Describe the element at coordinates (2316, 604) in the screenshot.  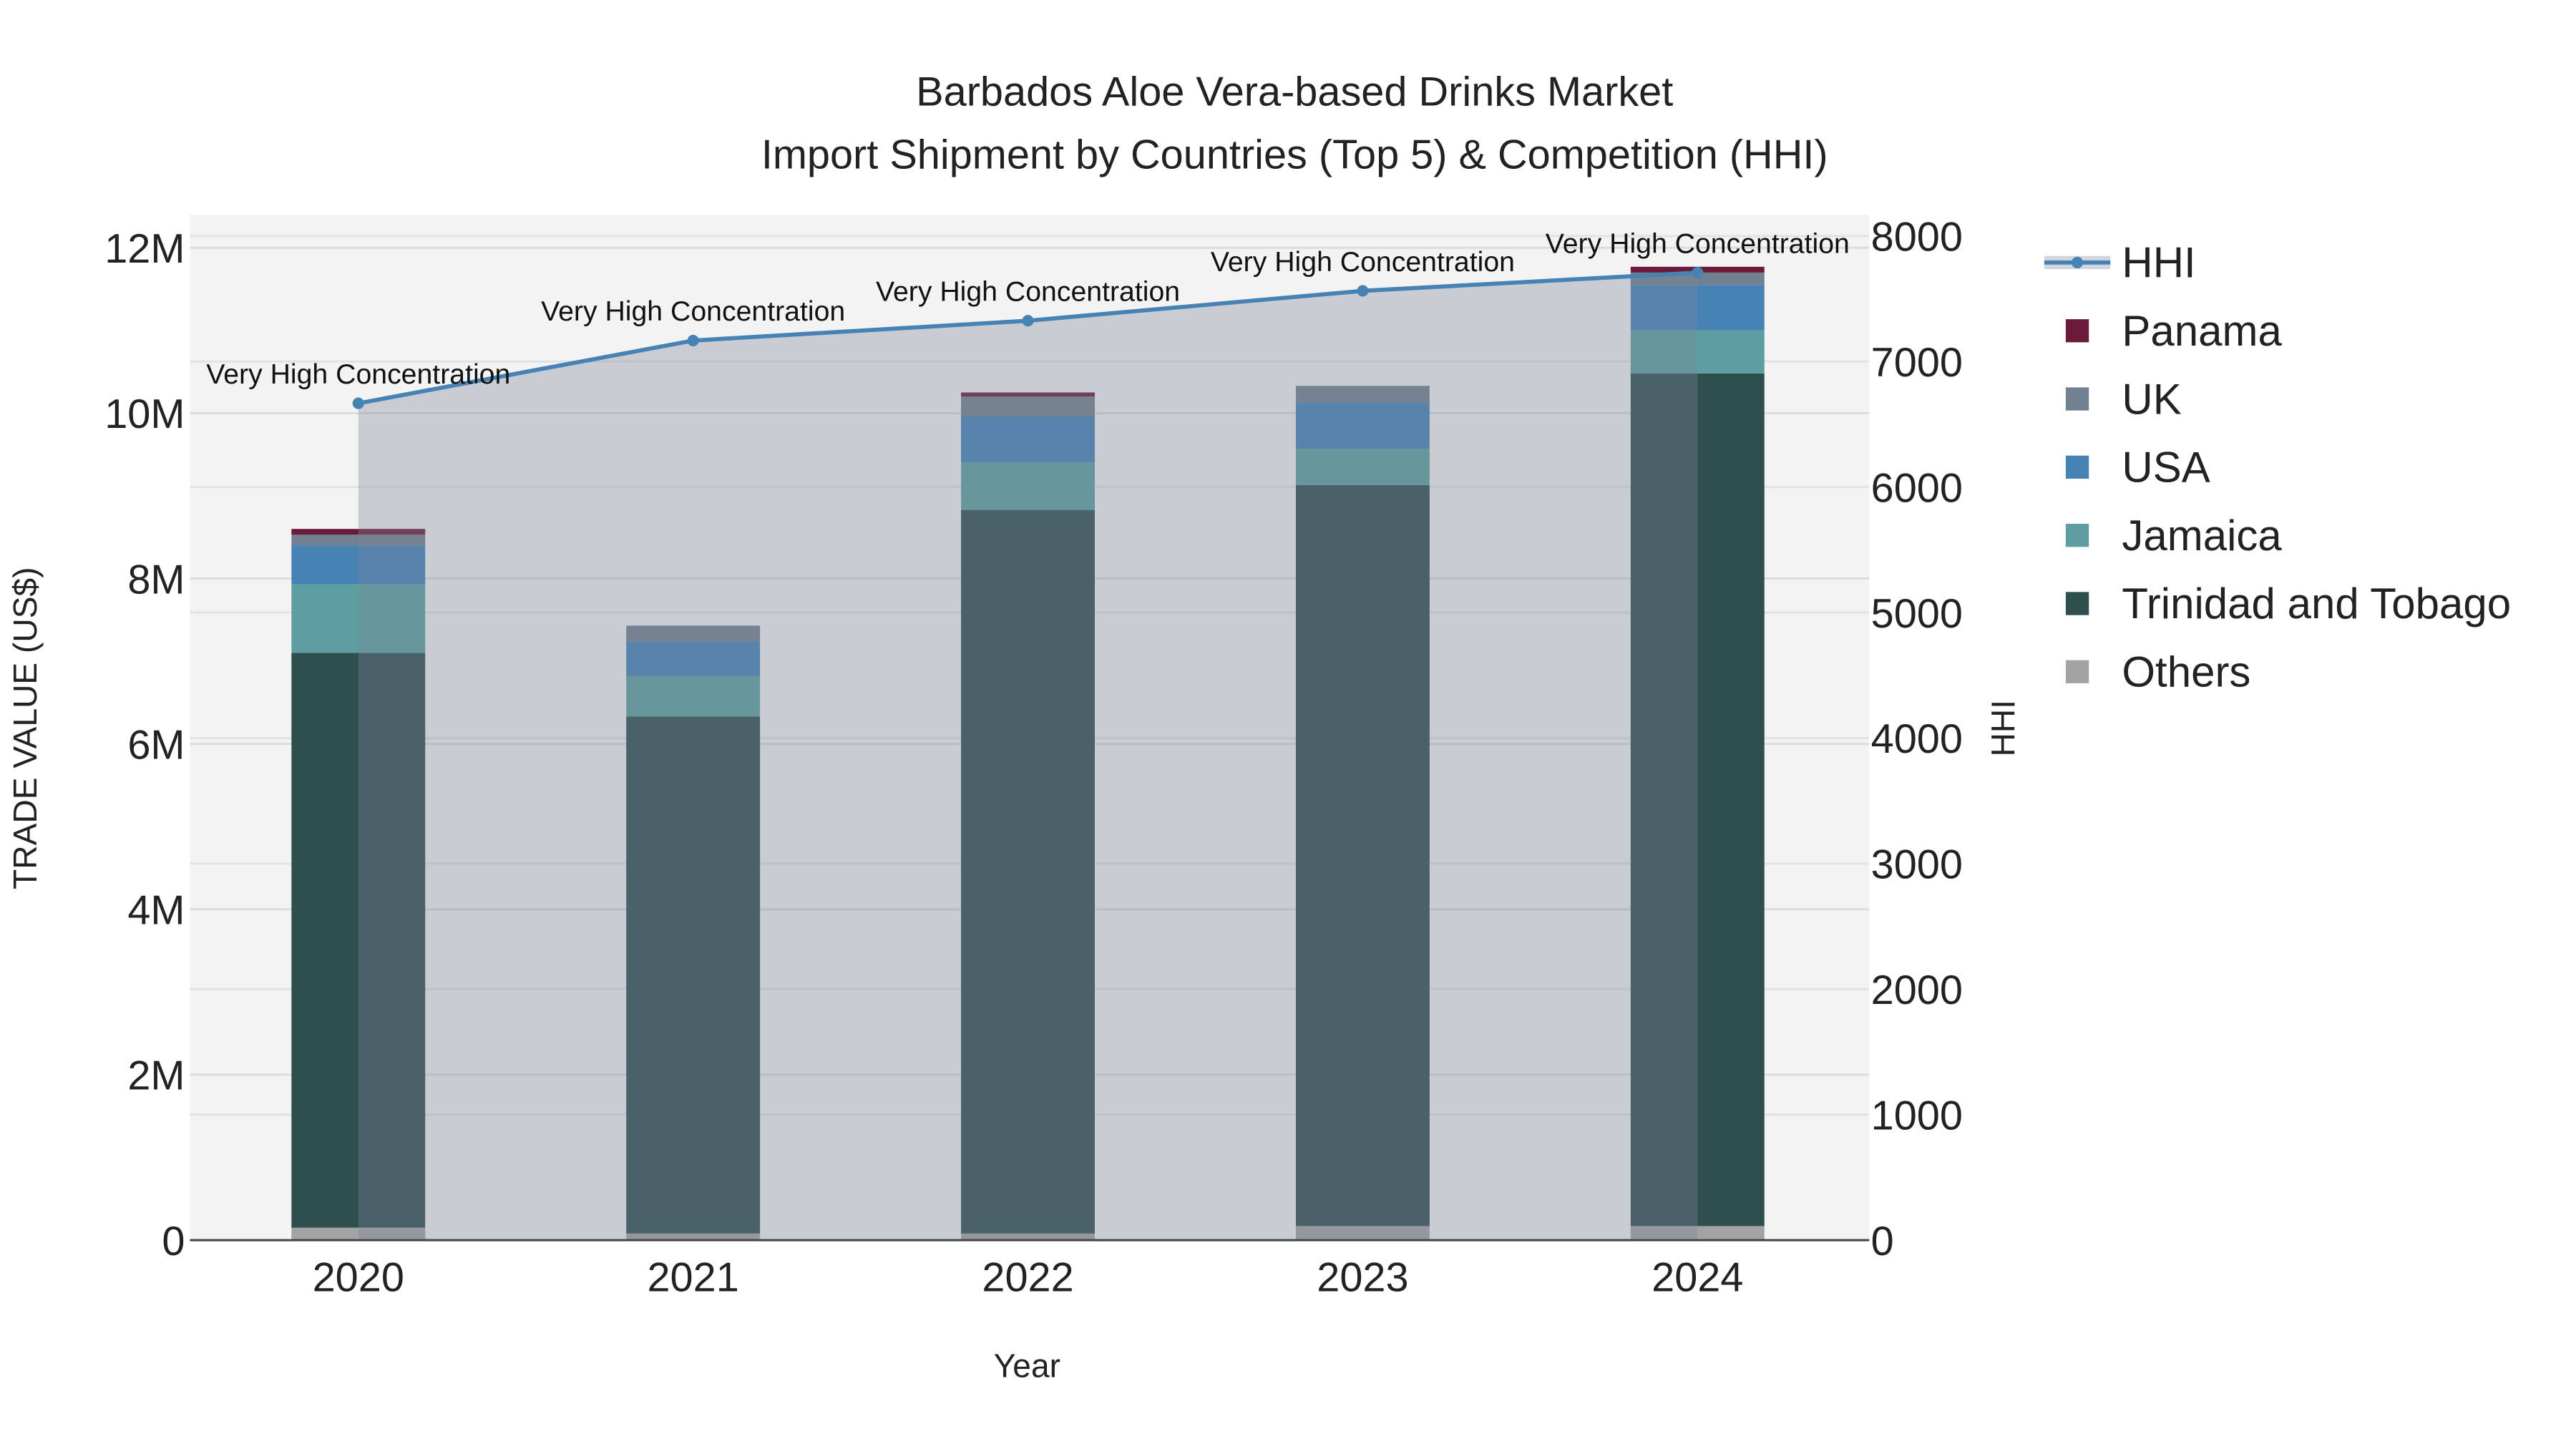
I see `legend-label: Trinidad and Tobago` at that location.